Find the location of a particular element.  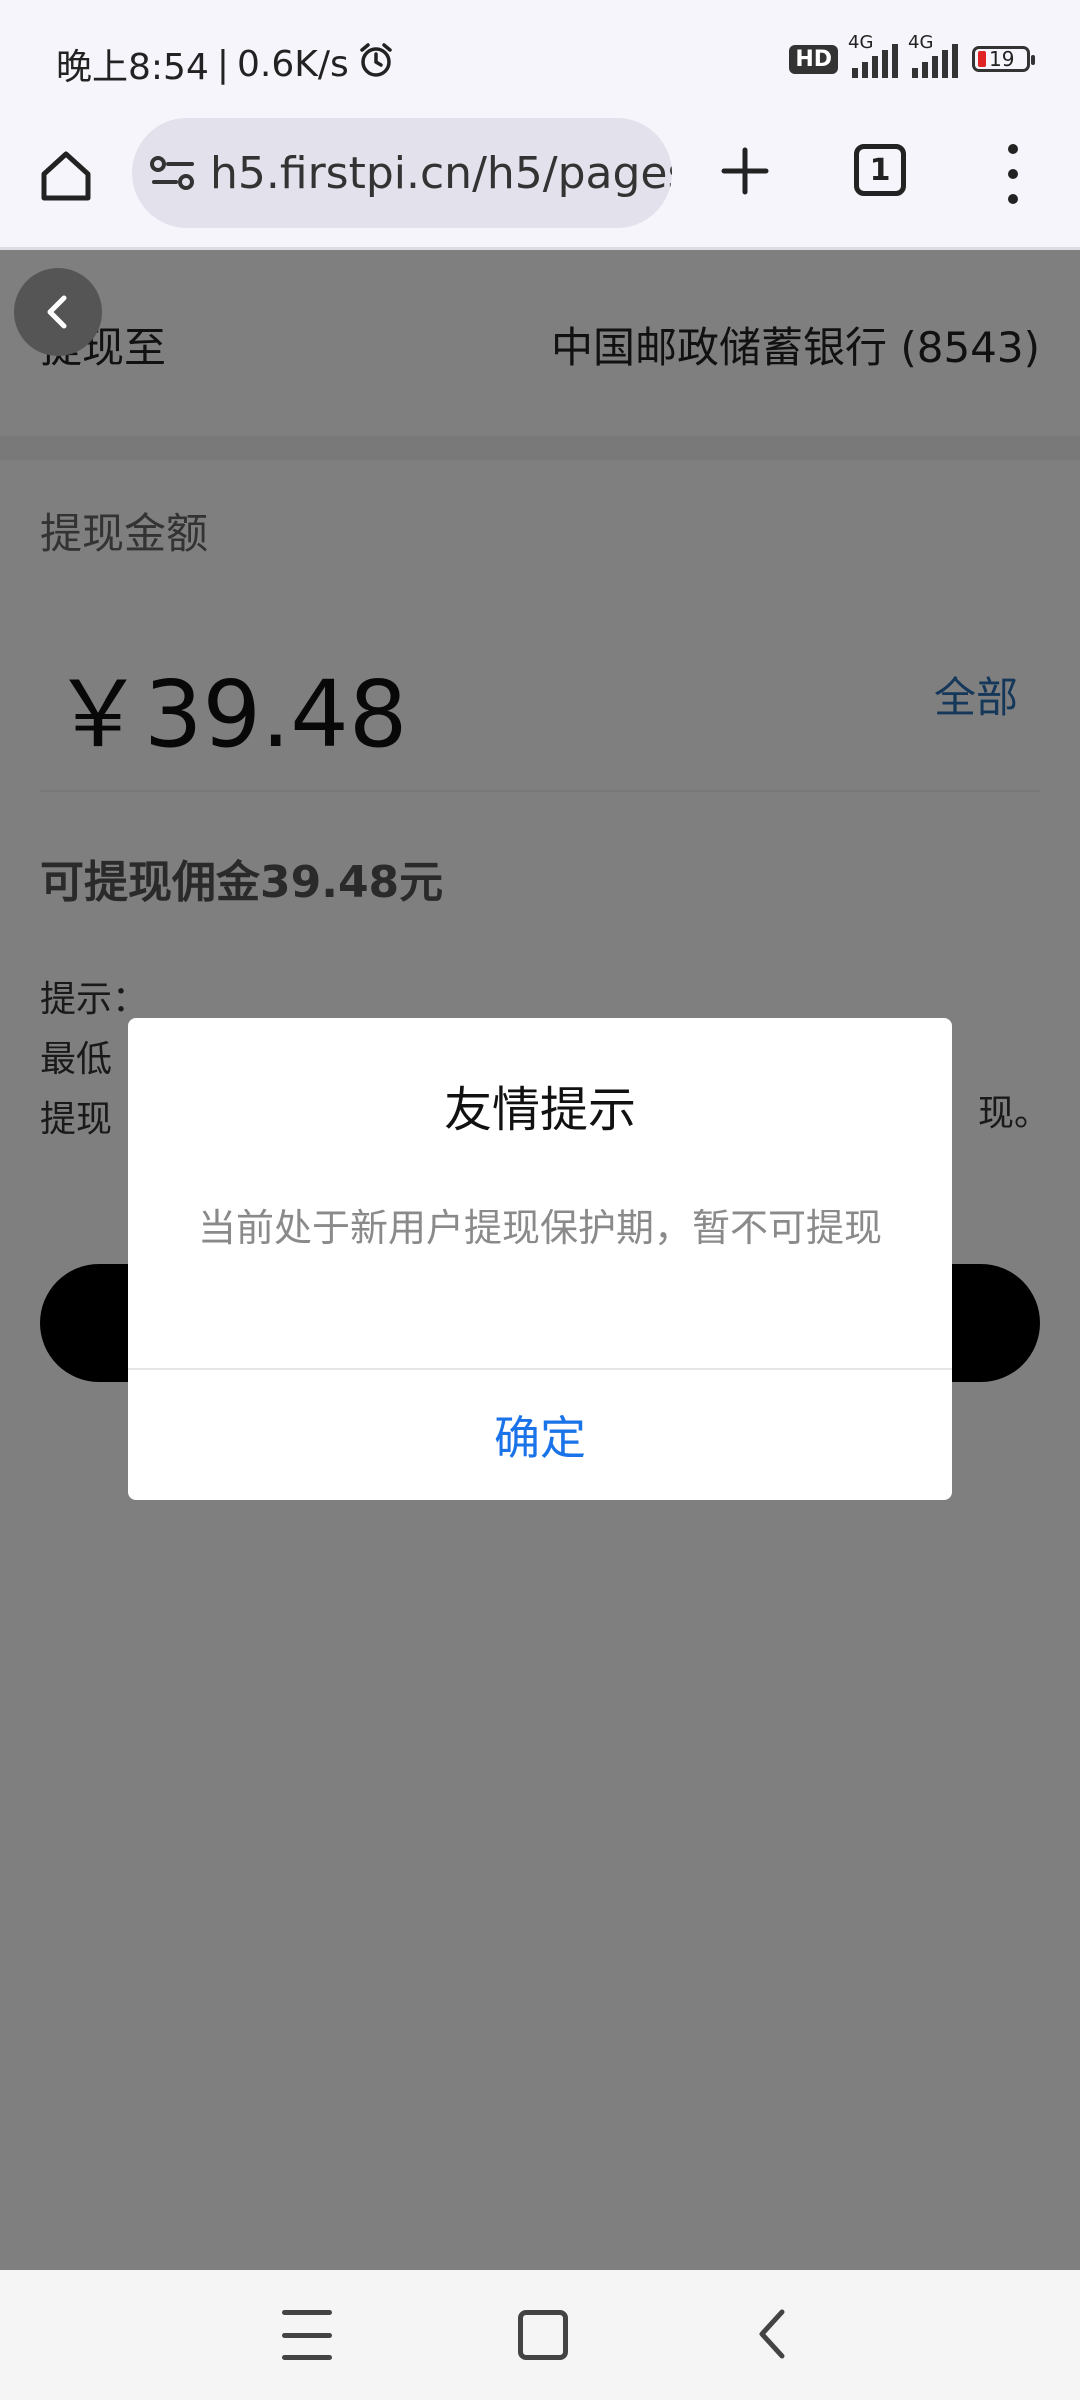

home-icon is located at coordinates (66, 176).